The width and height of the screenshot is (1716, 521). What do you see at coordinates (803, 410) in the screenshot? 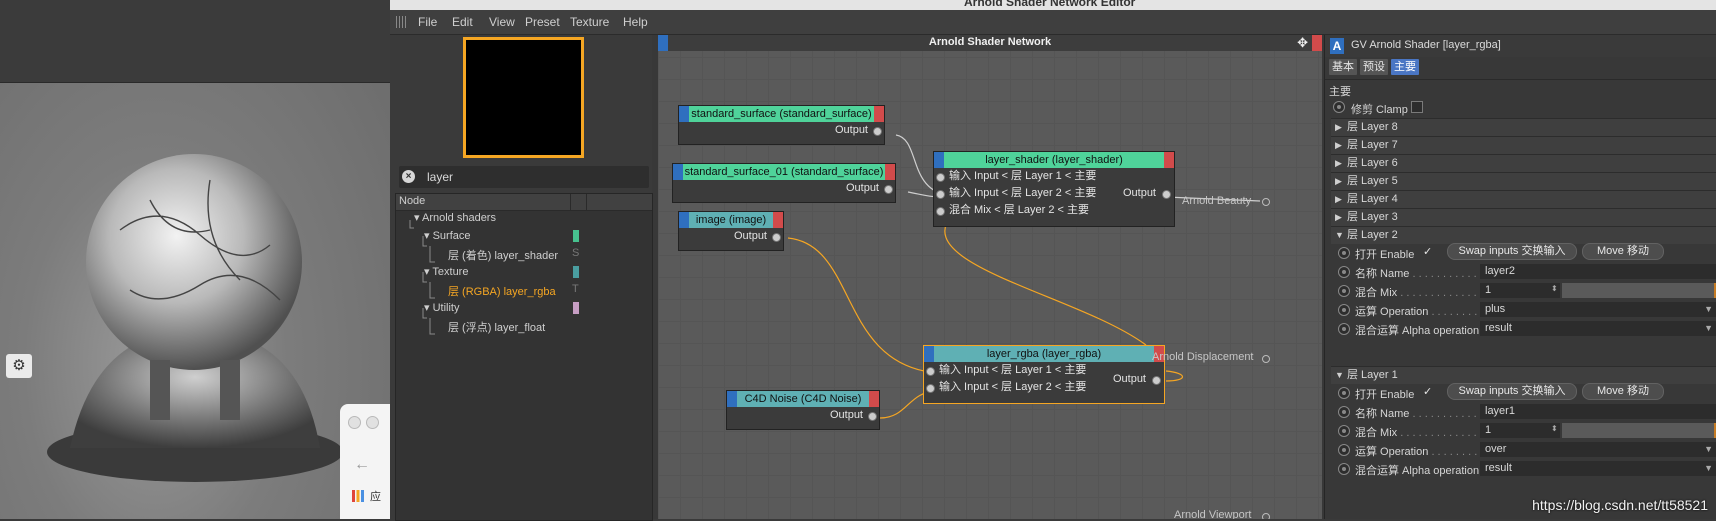
I see `node-c4d-noise: C4D Noise (C4D Noise) Output` at bounding box center [803, 410].